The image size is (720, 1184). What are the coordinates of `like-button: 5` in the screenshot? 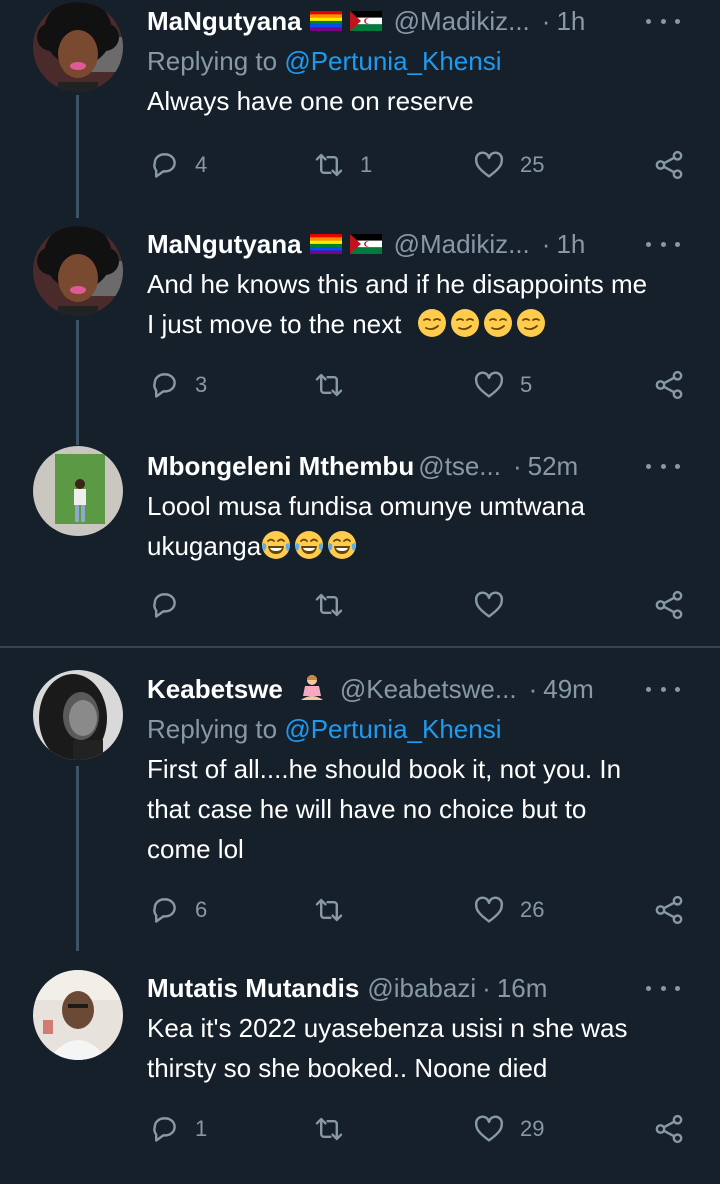 It's located at (502, 385).